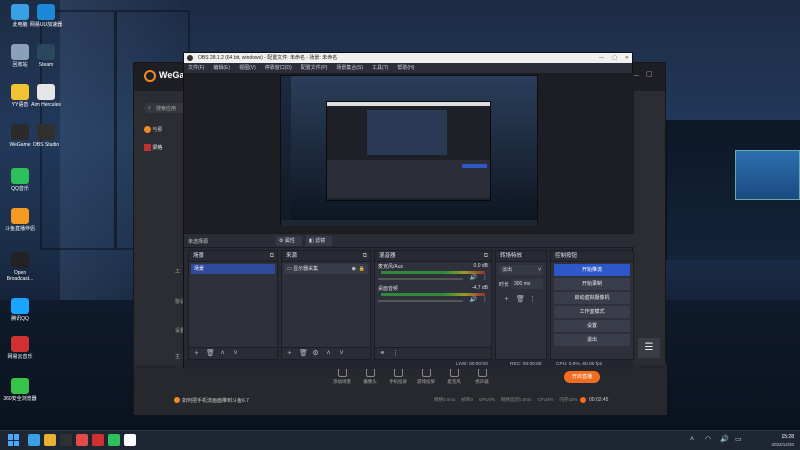  What do you see at coordinates (601, 58) in the screenshot?
I see `minimize-icon: —` at bounding box center [601, 58].